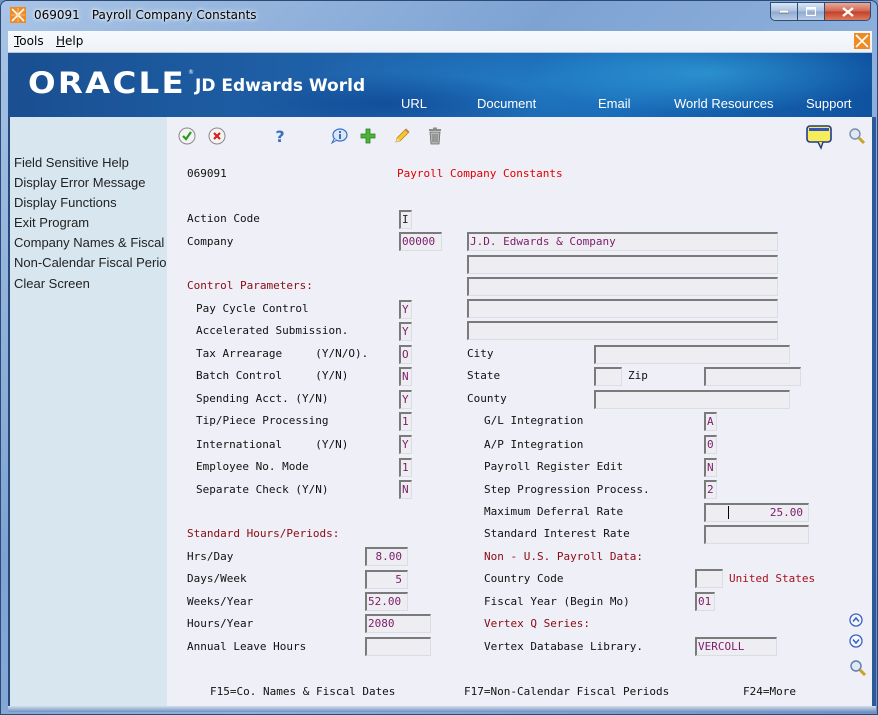  I want to click on sidebar-item-display-functions: Display Functions, so click(91, 202).